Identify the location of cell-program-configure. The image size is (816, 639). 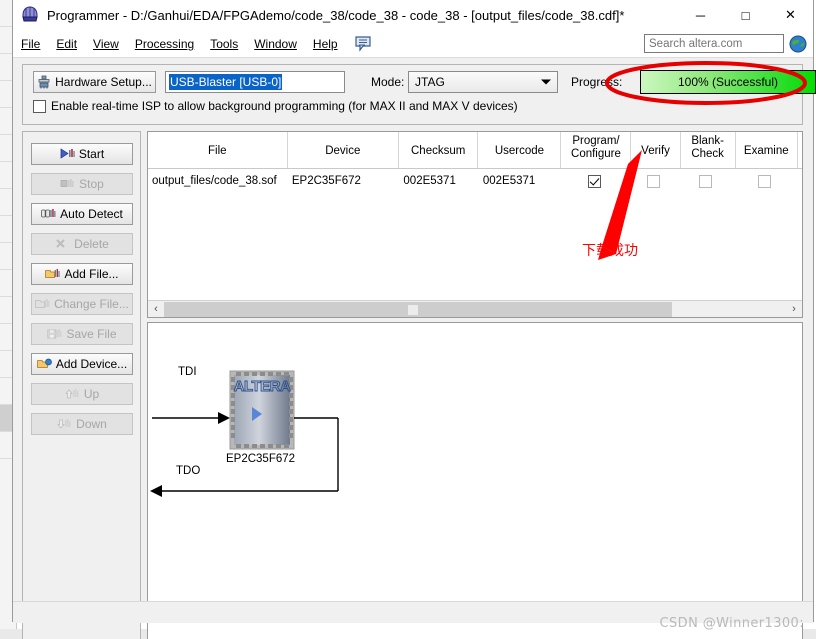
(597, 181).